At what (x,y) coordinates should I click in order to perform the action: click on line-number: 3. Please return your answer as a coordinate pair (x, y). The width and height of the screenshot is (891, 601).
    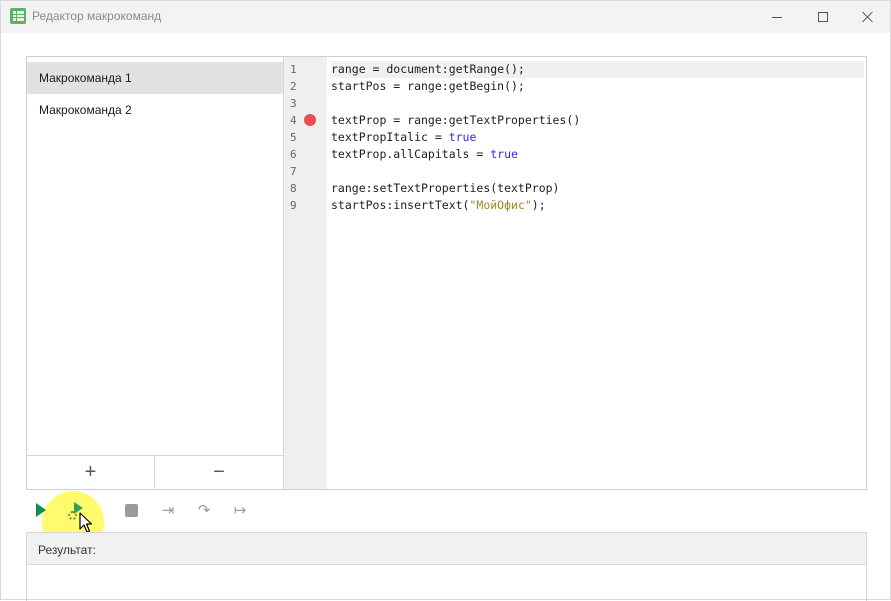
    Looking at the image, I should click on (293, 103).